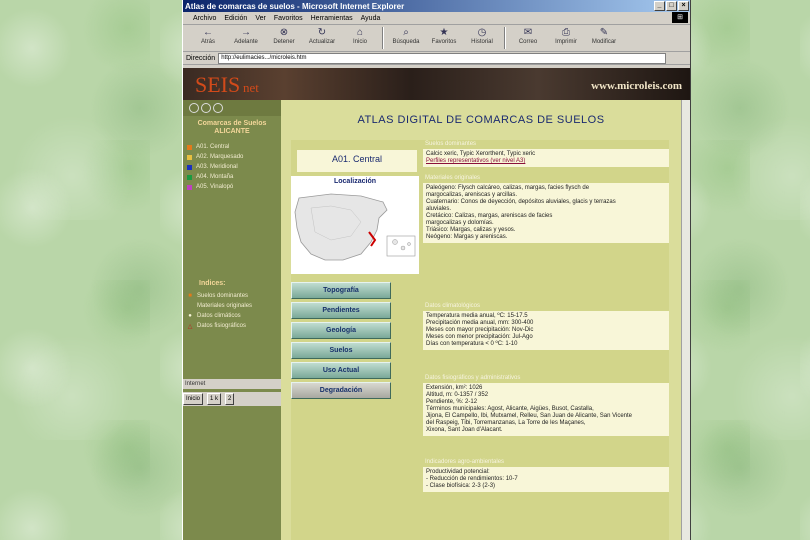 This screenshot has height=540, width=810. Describe the element at coordinates (442, 58) in the screenshot. I see `address-input: http://eulimacies.../microleis.htm` at that location.